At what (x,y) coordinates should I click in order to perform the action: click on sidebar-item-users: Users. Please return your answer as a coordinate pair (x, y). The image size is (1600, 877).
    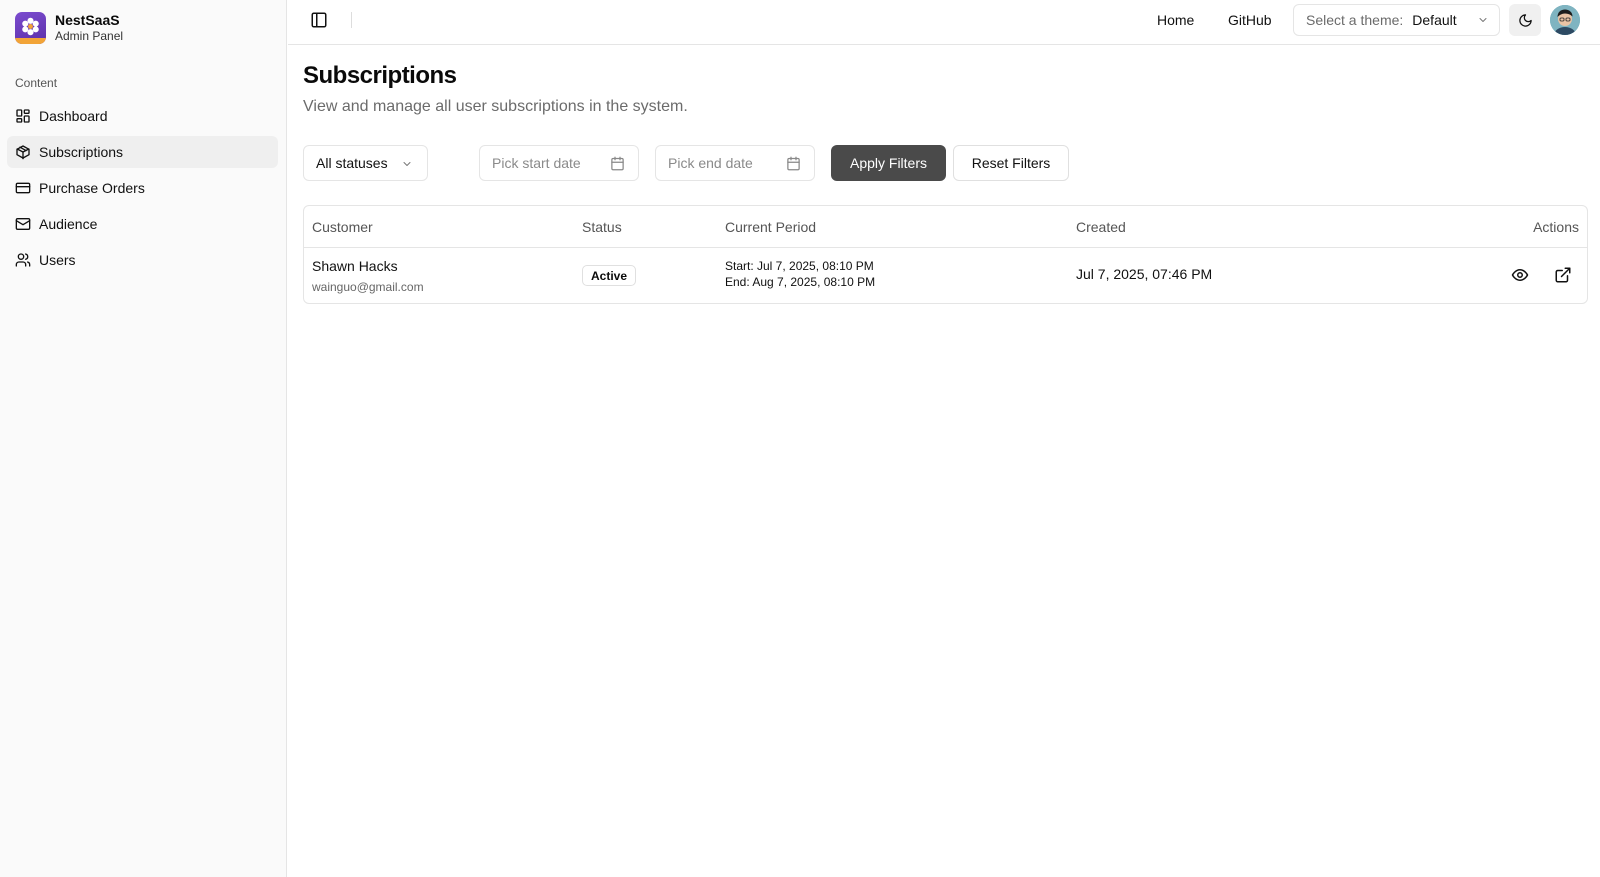
    Looking at the image, I should click on (142, 260).